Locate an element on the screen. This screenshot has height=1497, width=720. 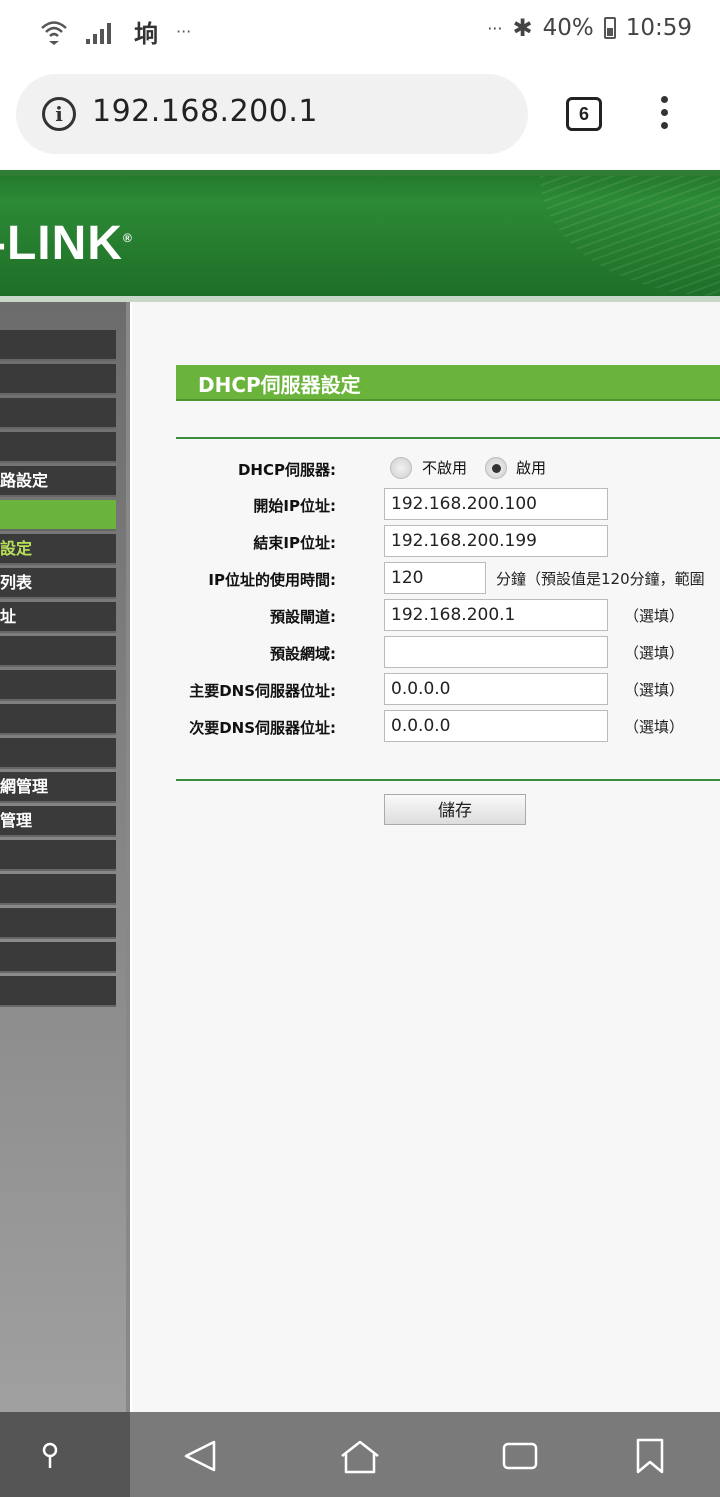
secondary-dns-label: 次要DNS伺服器位址: is located at coordinates (262, 728).